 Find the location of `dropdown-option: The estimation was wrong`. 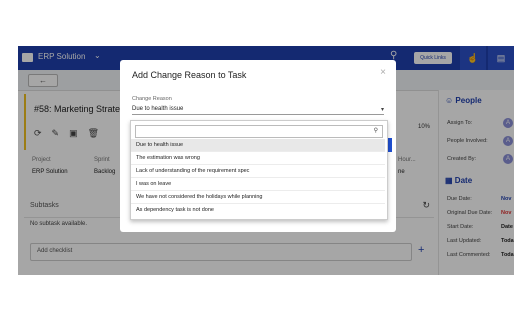

dropdown-option: The estimation was wrong is located at coordinates (258, 158).